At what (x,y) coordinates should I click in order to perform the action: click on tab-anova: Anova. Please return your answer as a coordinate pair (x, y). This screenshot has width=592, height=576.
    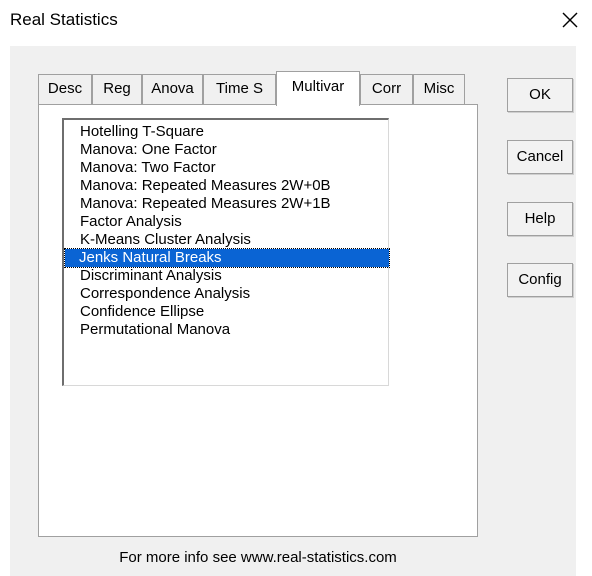
    Looking at the image, I should click on (172, 89).